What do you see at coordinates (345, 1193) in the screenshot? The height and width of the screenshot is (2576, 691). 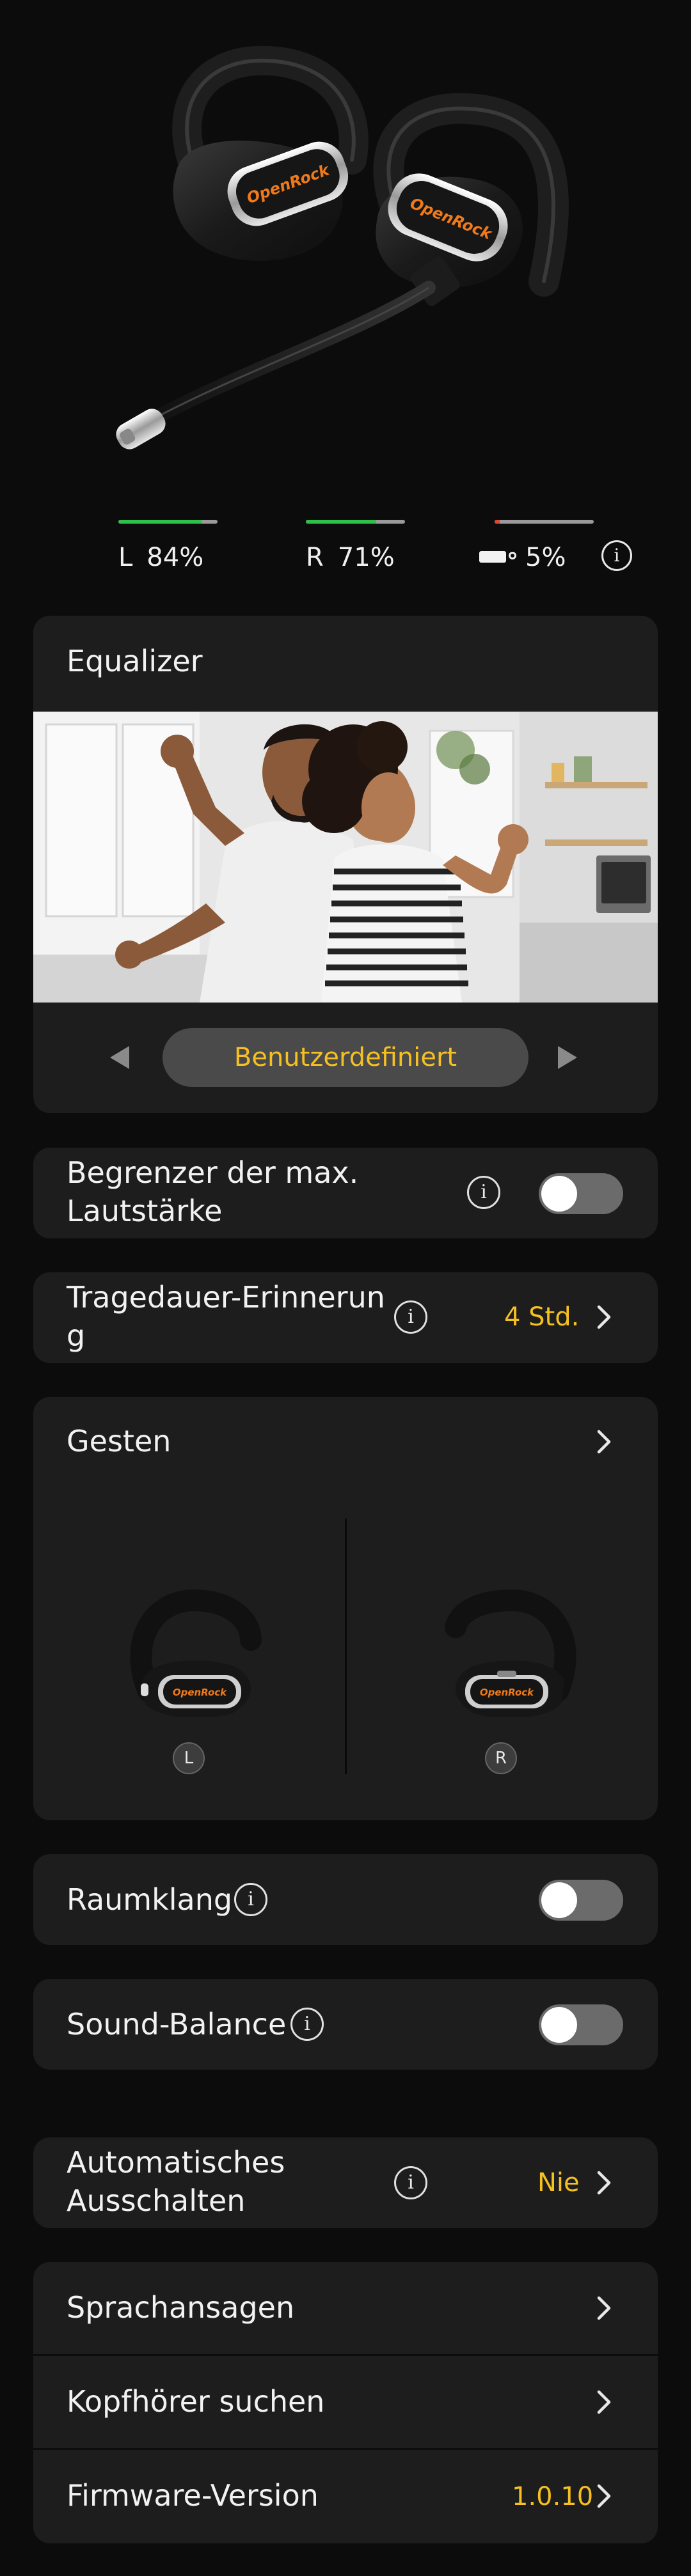 I see `volume-limiter-card: Begrenzer der max. Lautstärke i` at bounding box center [345, 1193].